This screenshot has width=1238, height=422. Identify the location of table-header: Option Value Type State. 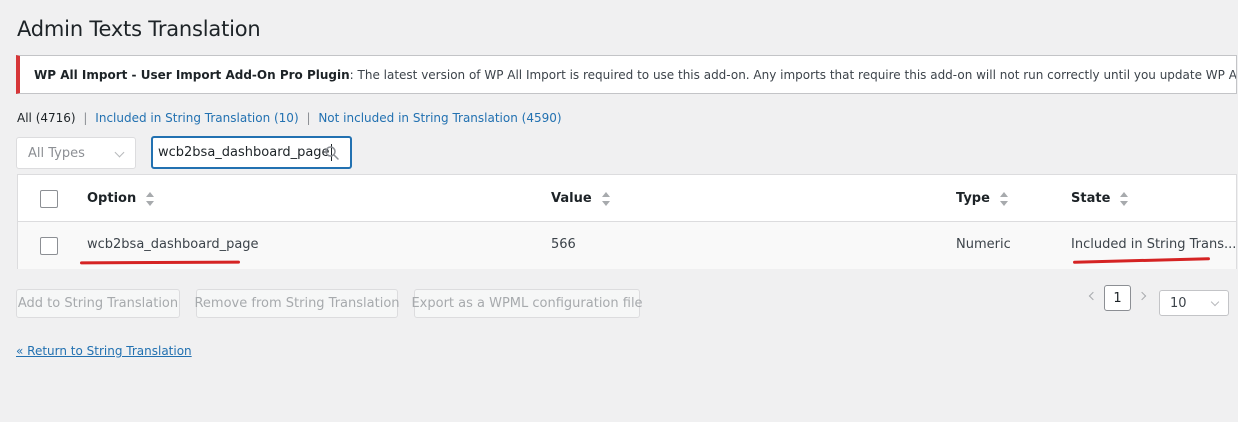
(627, 198).